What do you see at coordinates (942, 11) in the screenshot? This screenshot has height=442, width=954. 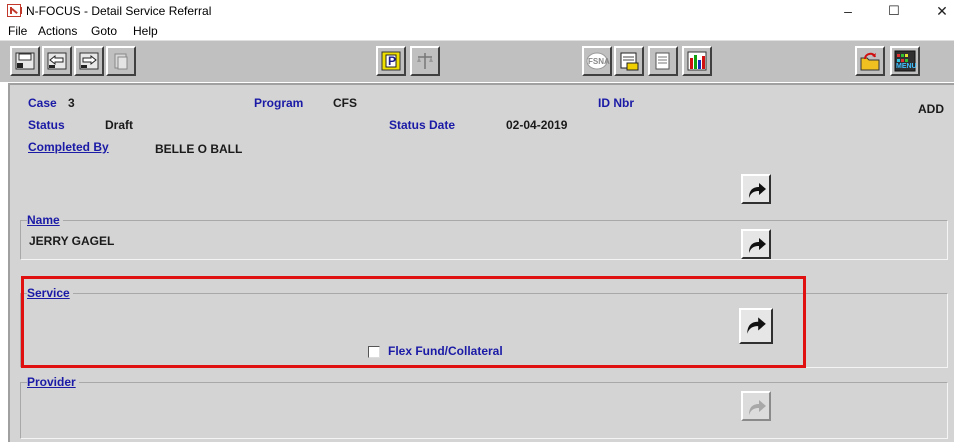 I see `close-button: ✕` at bounding box center [942, 11].